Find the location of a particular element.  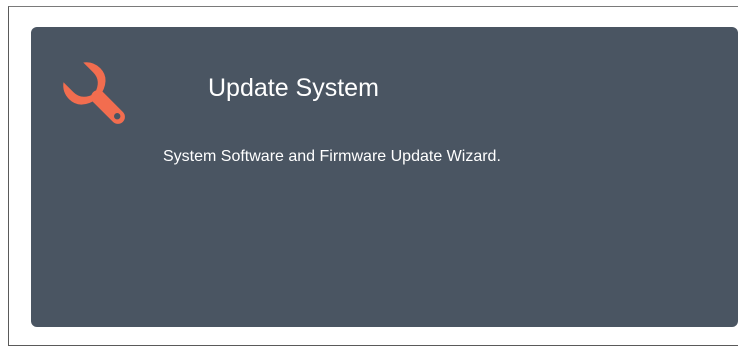

wrench-icon is located at coordinates (96, 95).